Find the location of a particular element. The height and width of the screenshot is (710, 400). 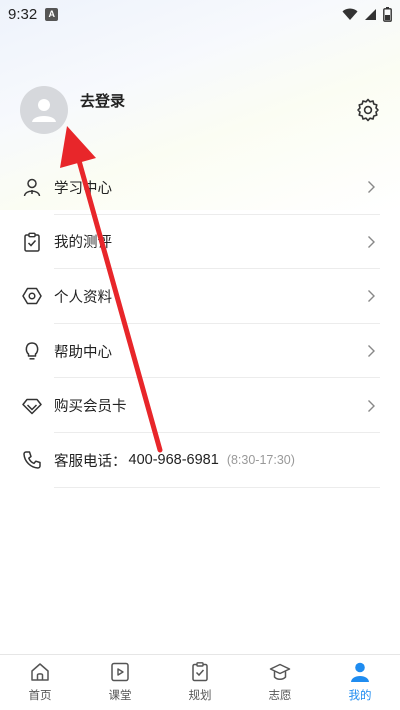

login-link: 去登录 is located at coordinates (102, 100).